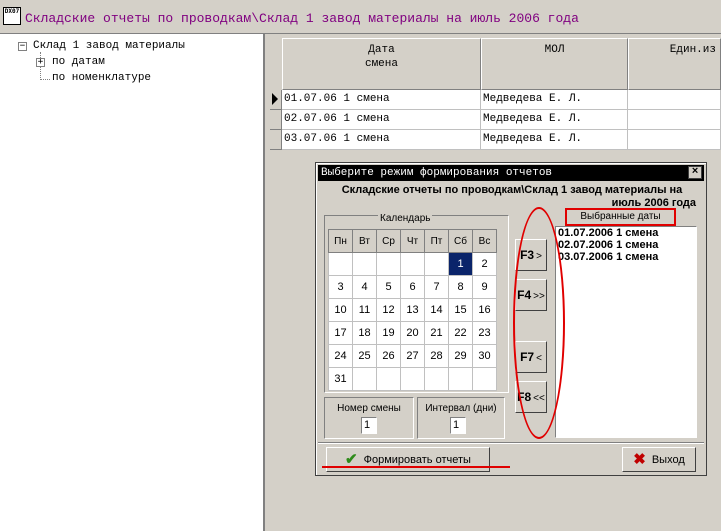 The image size is (721, 531). What do you see at coordinates (12, 16) in the screenshot?
I see `app-icon: DX07` at bounding box center [12, 16].